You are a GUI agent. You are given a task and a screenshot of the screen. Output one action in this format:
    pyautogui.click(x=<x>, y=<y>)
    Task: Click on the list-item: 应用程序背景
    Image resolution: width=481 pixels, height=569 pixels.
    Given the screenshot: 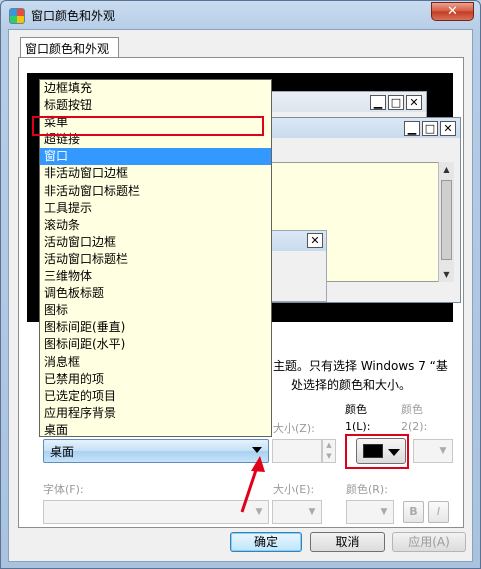 What is the action you would take?
    pyautogui.click(x=155, y=413)
    